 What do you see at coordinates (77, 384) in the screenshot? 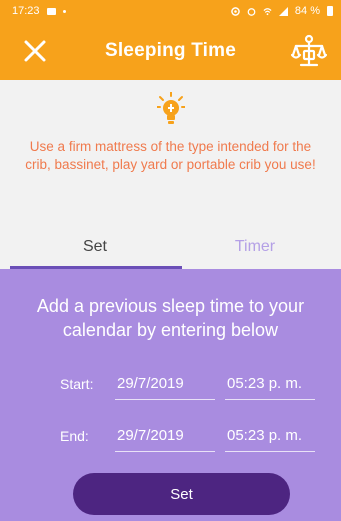
I see `start-label: Start:` at bounding box center [77, 384].